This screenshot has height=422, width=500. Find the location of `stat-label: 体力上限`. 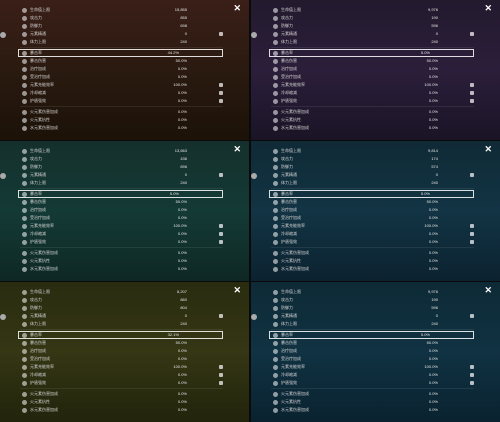

stat-label: 体力上限 is located at coordinates (38, 323).